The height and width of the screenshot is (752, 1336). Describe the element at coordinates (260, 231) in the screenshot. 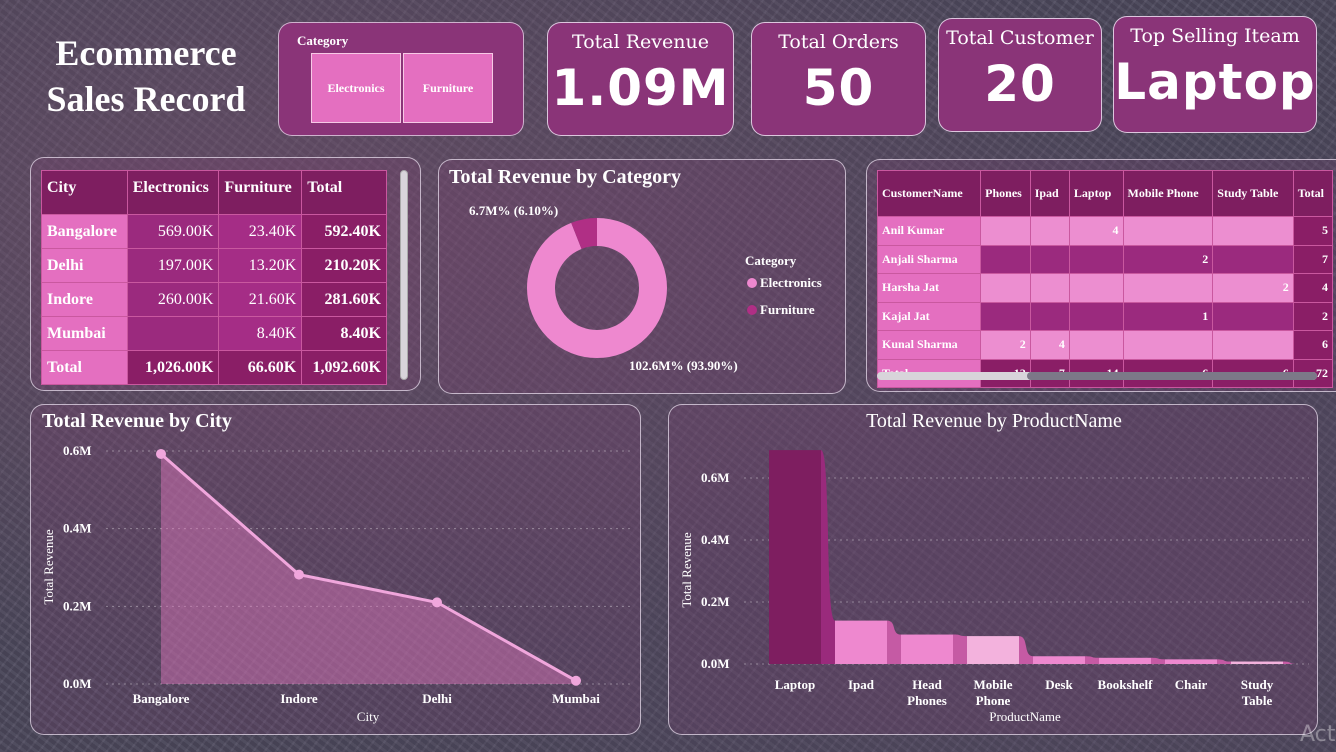

I see `cell-furniture: 23.40K` at that location.